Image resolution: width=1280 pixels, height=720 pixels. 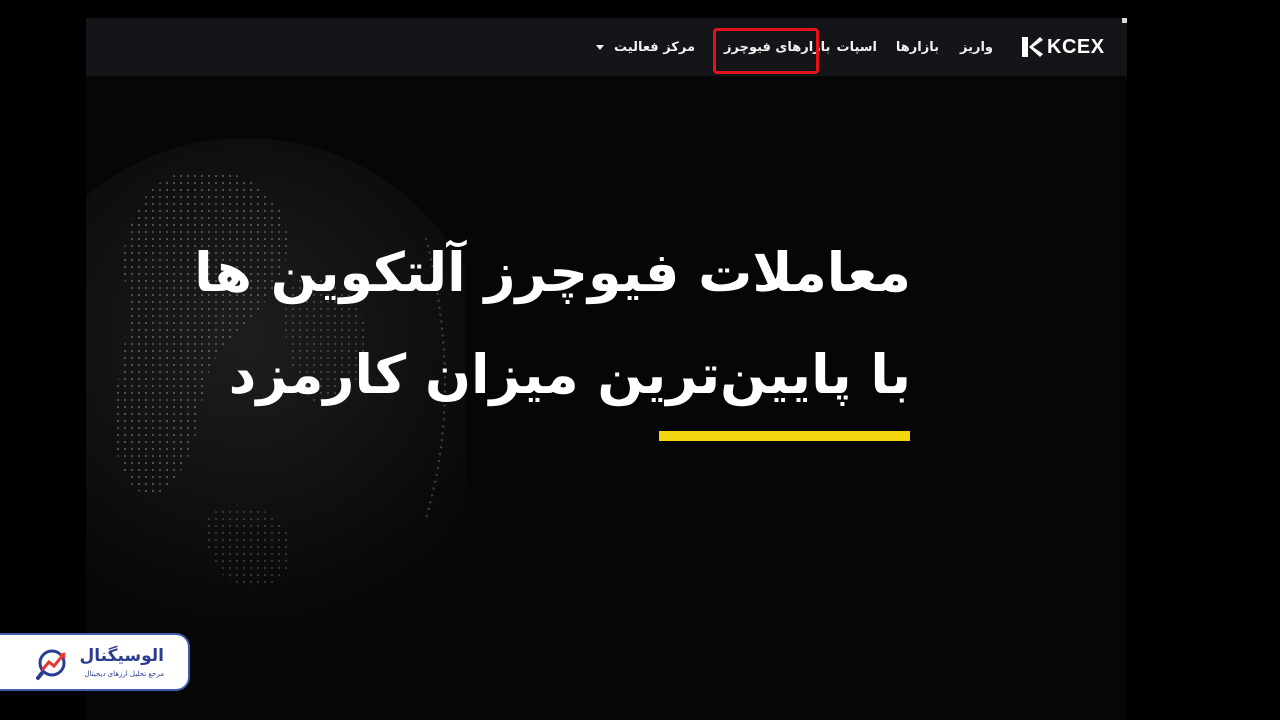 What do you see at coordinates (600, 47) in the screenshot?
I see `caret-down-icon` at bounding box center [600, 47].